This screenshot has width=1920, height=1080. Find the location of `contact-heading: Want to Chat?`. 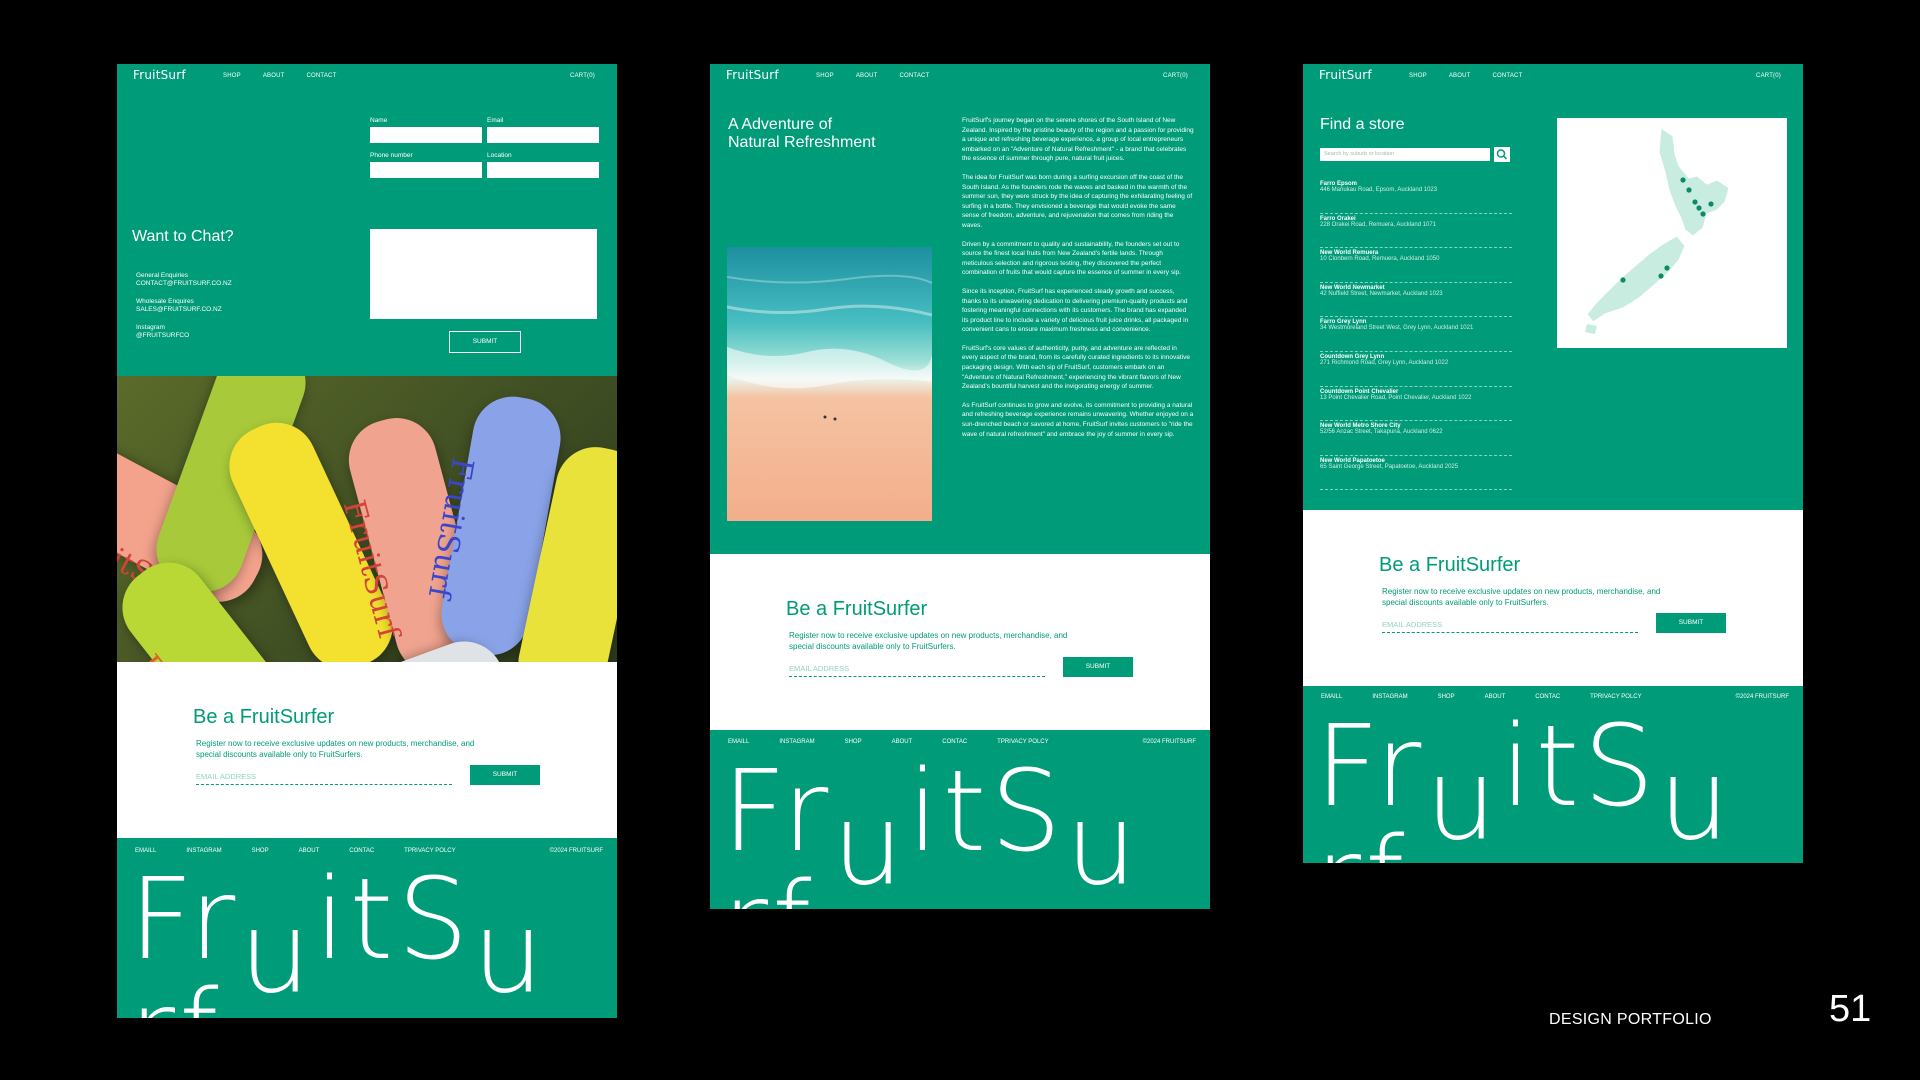

contact-heading: Want to Chat? is located at coordinates (183, 236).